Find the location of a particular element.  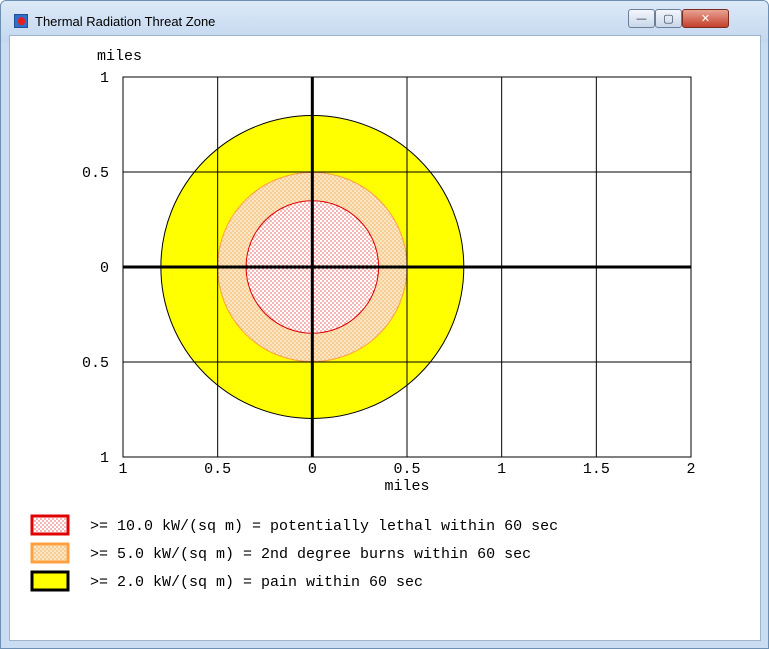

x-tick-label-1: 0.5 is located at coordinates (217, 469).